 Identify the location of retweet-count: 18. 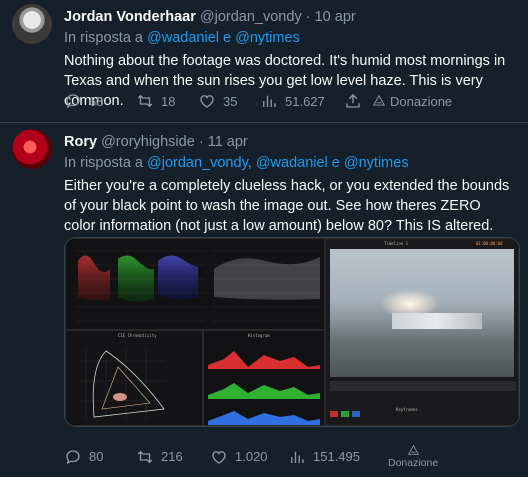
(168, 101).